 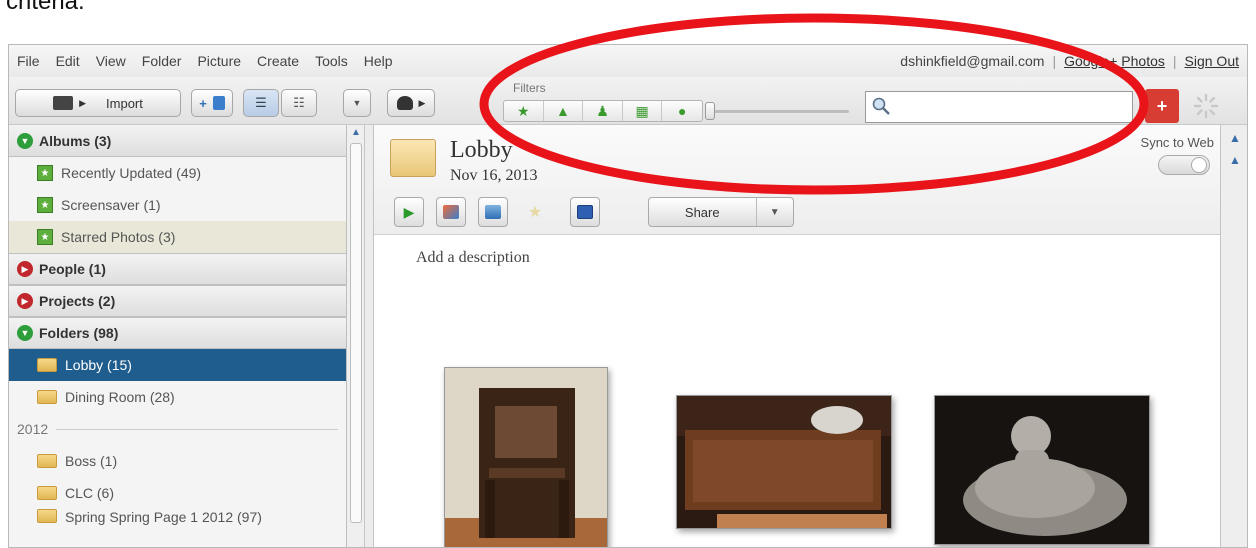 I want to click on menu-file: File, so click(x=28, y=61).